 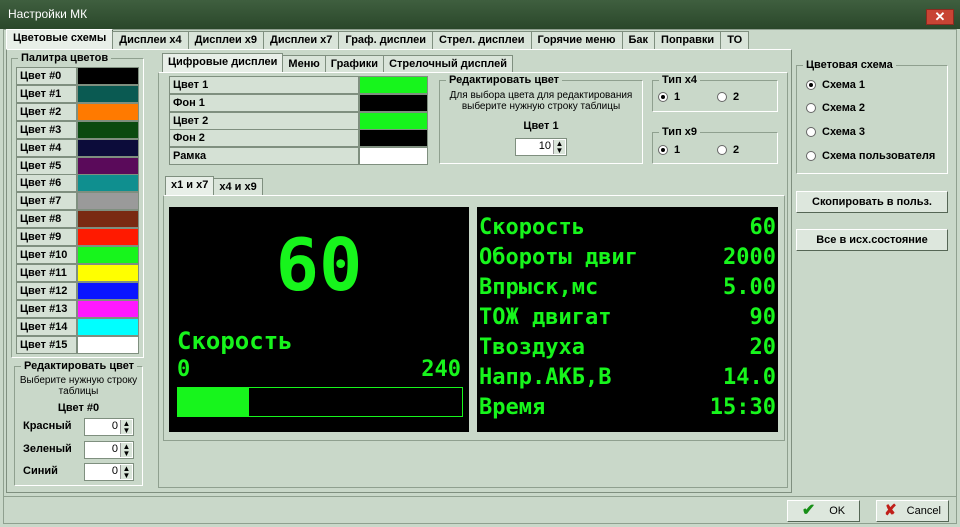 I want to click on display-row: Твоздуха 20, so click(x=627, y=348).